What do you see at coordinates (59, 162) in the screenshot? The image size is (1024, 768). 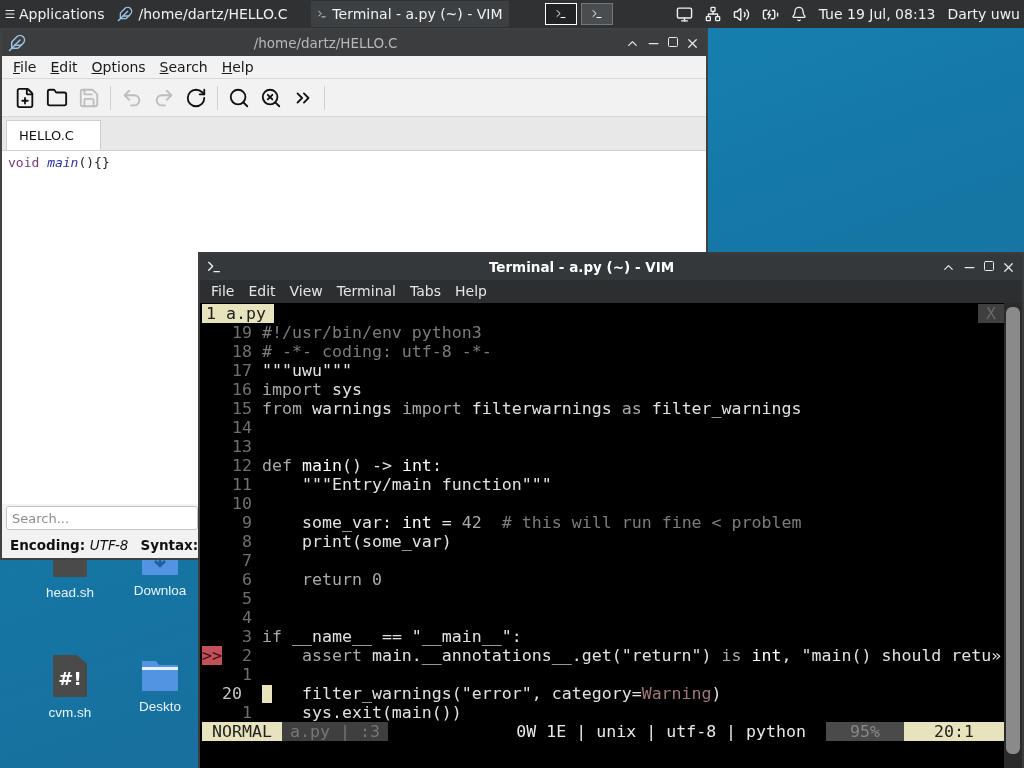 I see `code-line: void main(){}` at bounding box center [59, 162].